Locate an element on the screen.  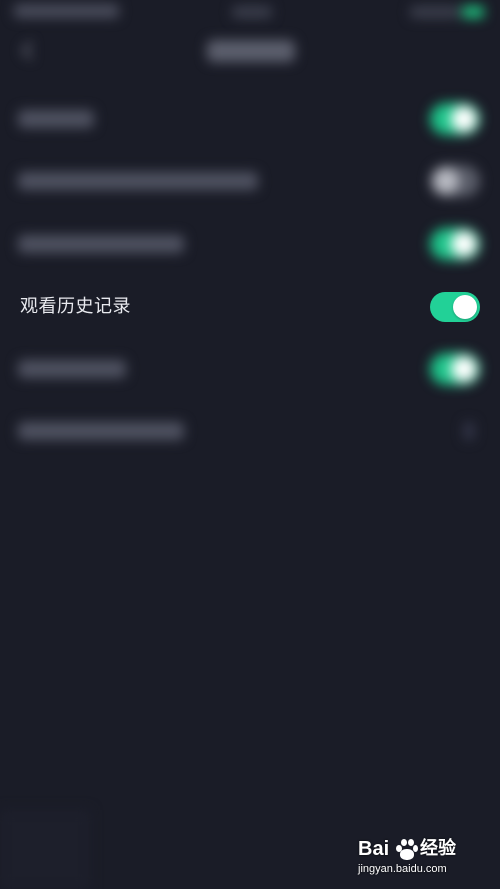
watermark-url: jingyan.baidu.com is located at coordinates (402, 869).